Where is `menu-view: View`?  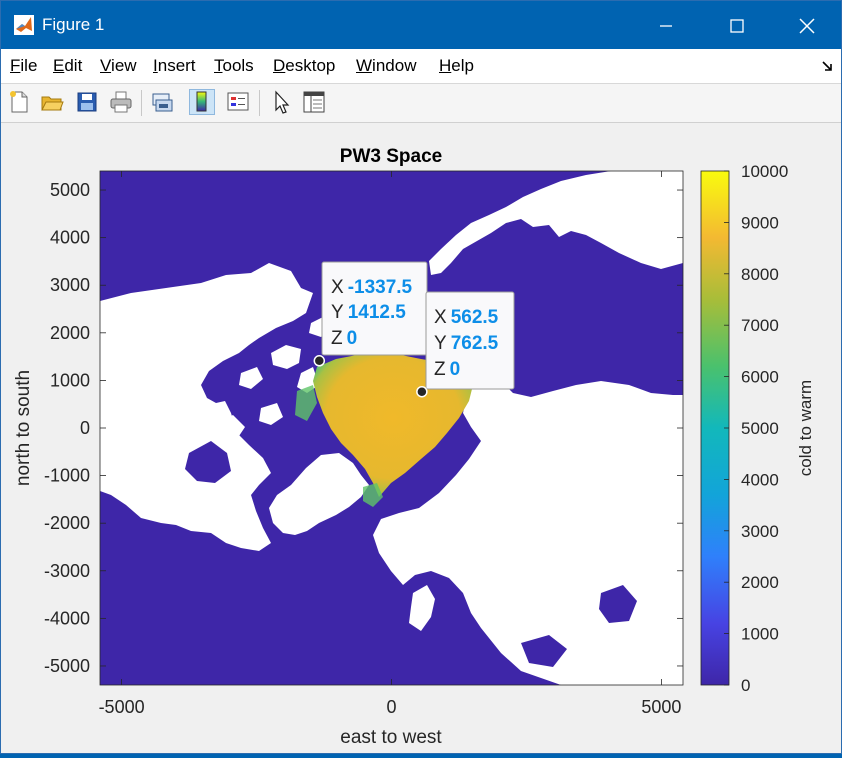 menu-view: View is located at coordinates (118, 66).